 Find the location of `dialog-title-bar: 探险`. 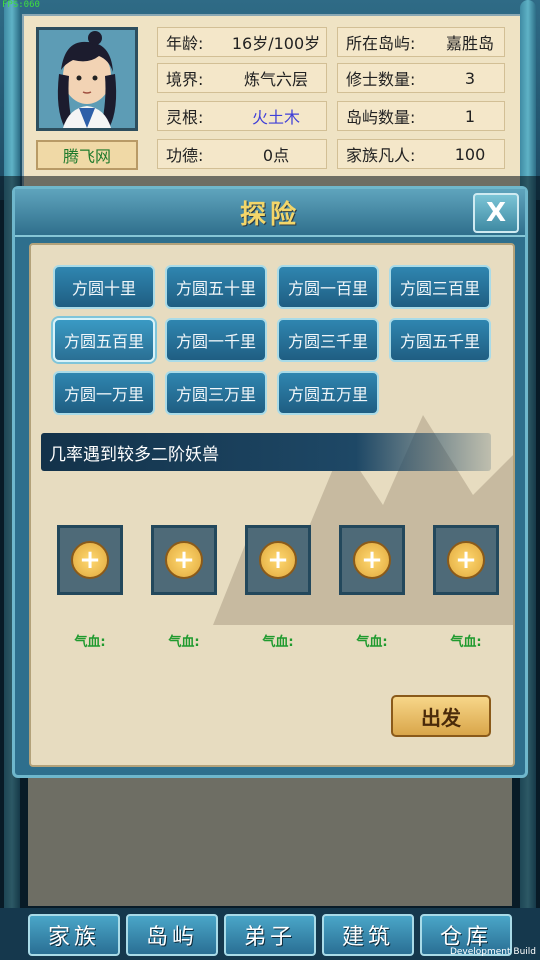

dialog-title-bar: 探险 is located at coordinates (270, 213).